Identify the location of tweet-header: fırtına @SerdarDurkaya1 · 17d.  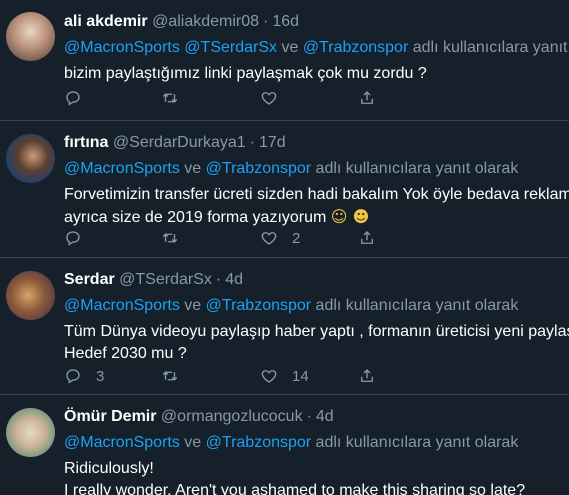
(175, 143).